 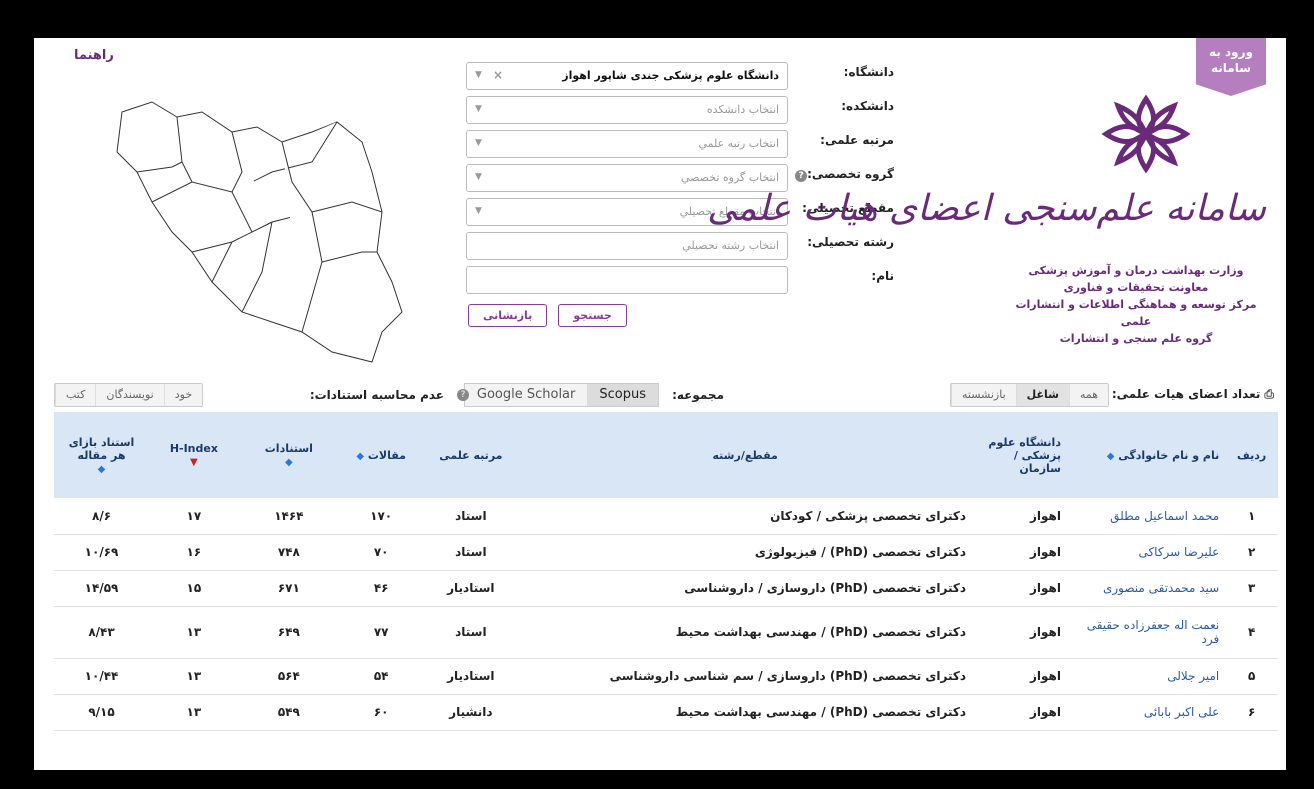 I want to click on sort-desc-icon: ▼, so click(x=194, y=462).